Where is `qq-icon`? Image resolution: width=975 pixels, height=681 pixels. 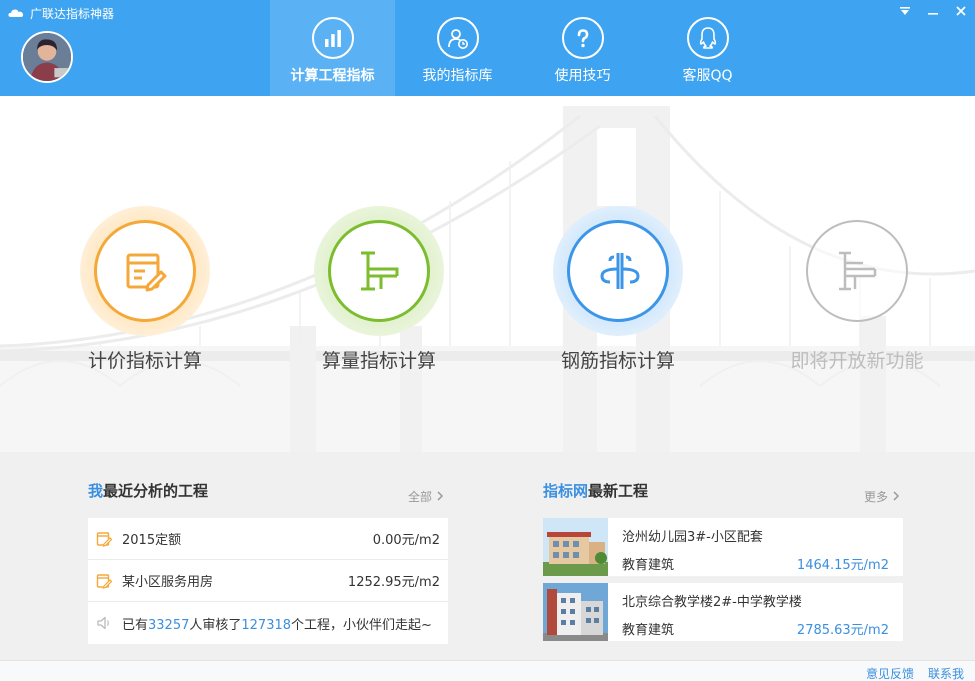 qq-icon is located at coordinates (707, 38).